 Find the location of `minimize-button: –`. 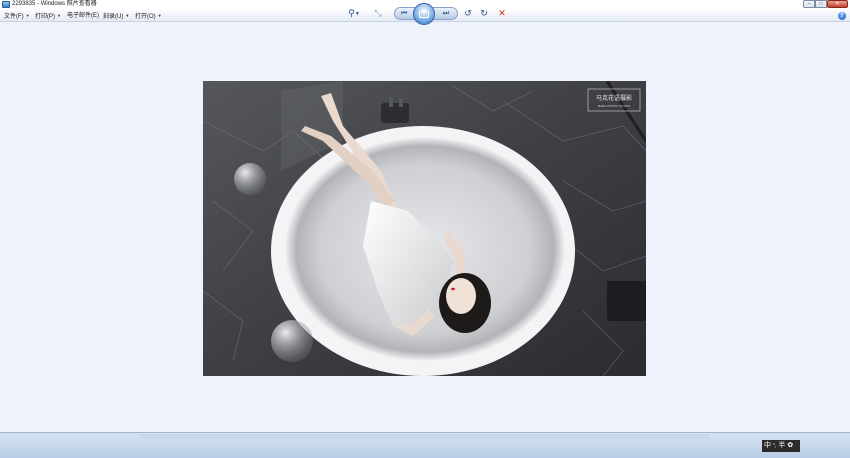

minimize-button: – is located at coordinates (809, 4).